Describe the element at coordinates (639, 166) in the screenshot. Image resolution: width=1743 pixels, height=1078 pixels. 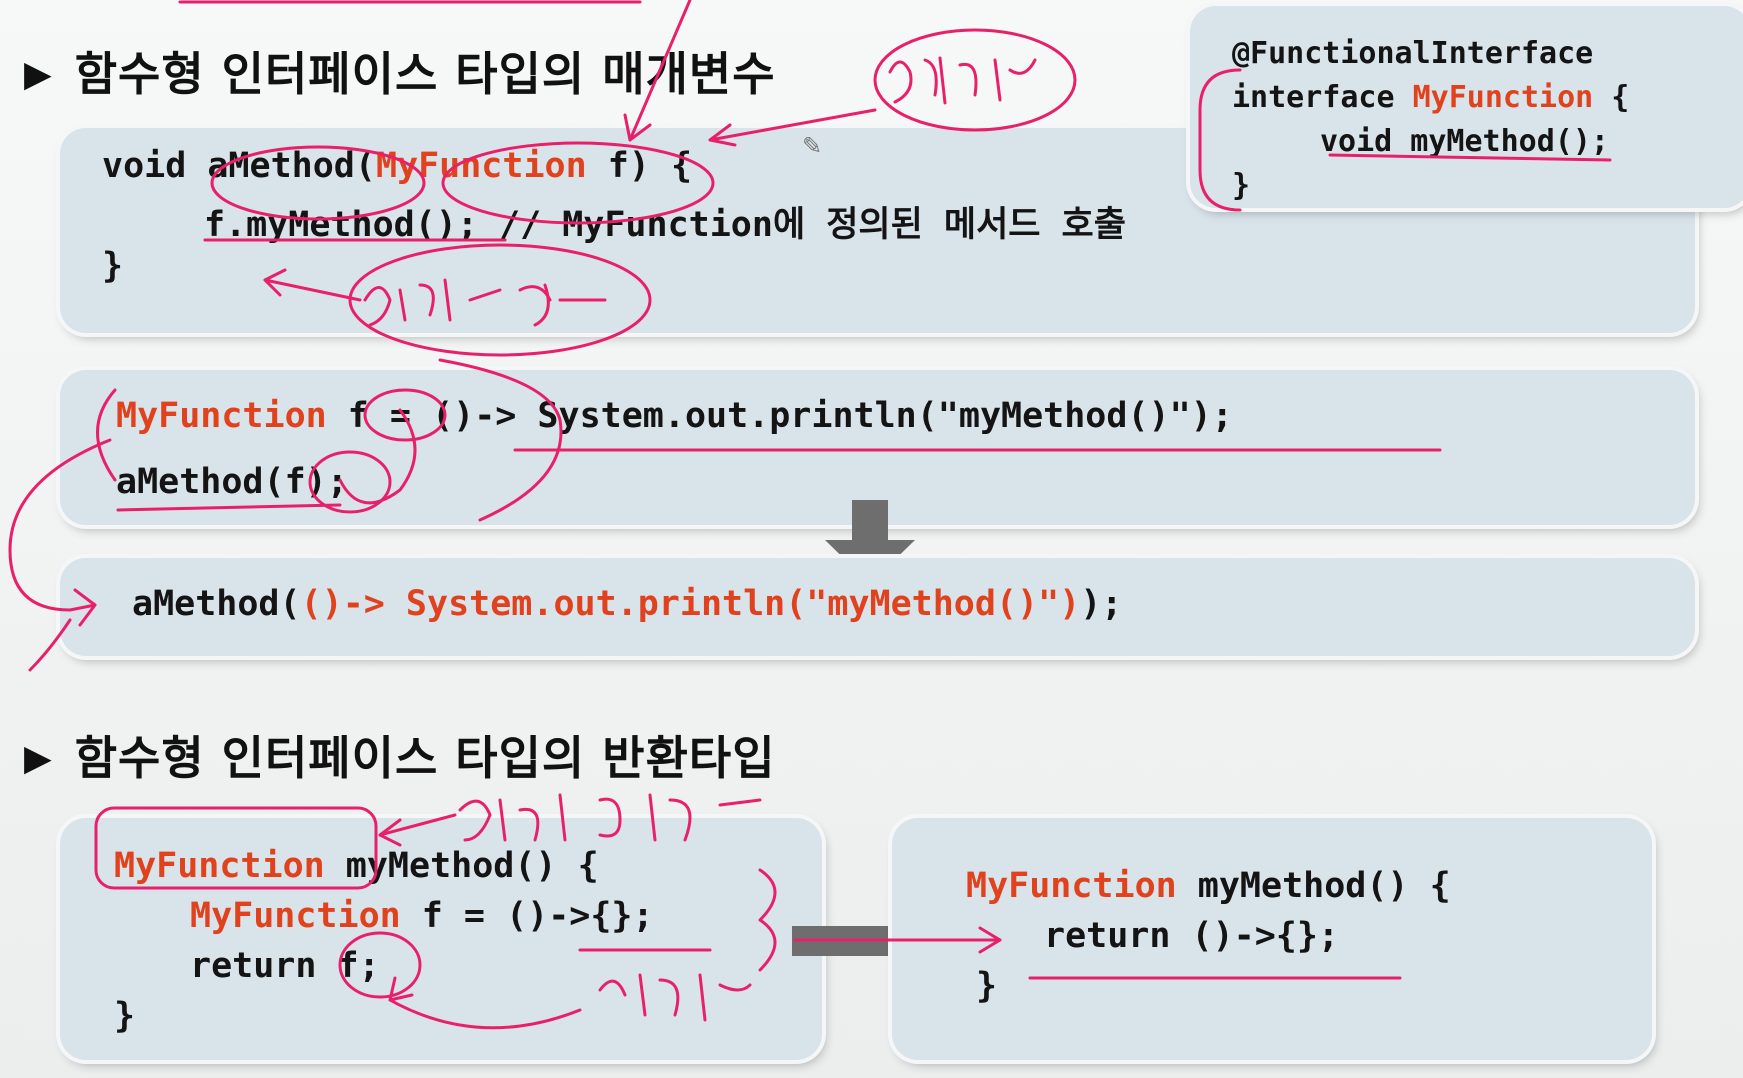
I see `code-text: f) {` at that location.